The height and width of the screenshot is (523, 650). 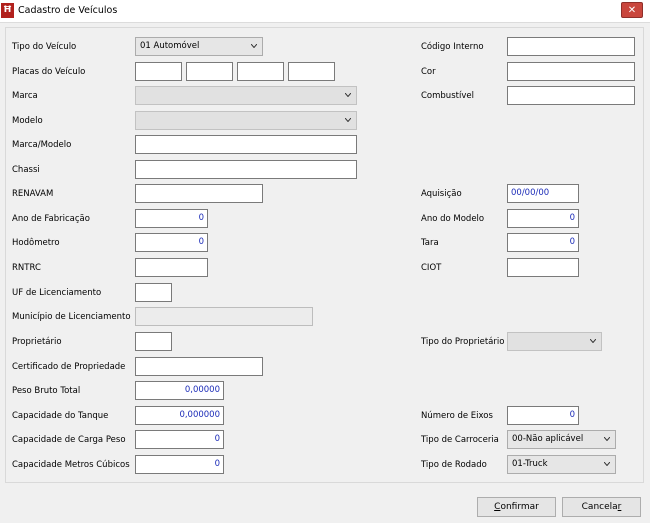 I want to click on tipo-proprietario-select, so click(x=554, y=341).